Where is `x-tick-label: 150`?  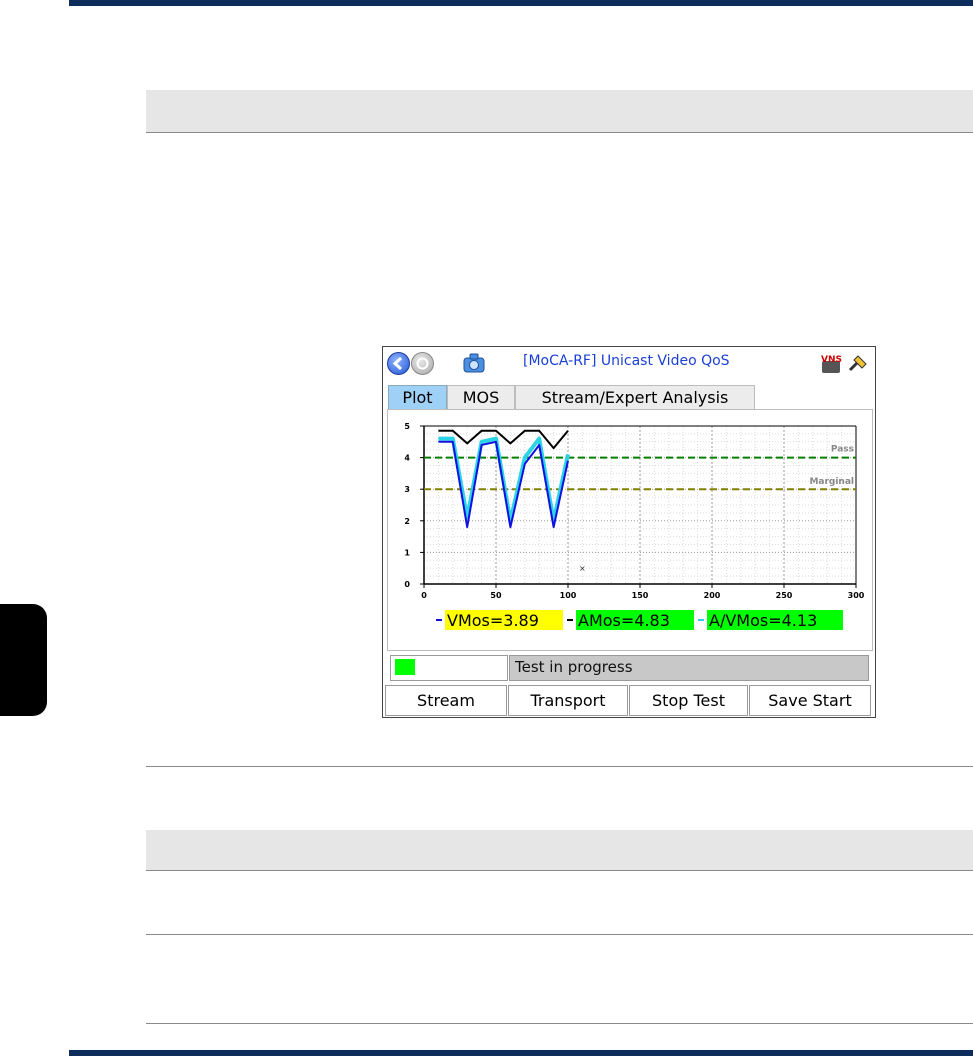 x-tick-label: 150 is located at coordinates (640, 595).